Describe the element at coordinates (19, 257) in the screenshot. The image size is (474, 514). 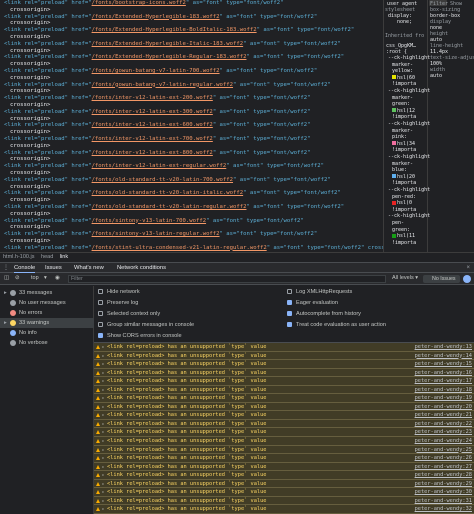
I see `breadcrumb-item-html: html.h-100.js` at that location.